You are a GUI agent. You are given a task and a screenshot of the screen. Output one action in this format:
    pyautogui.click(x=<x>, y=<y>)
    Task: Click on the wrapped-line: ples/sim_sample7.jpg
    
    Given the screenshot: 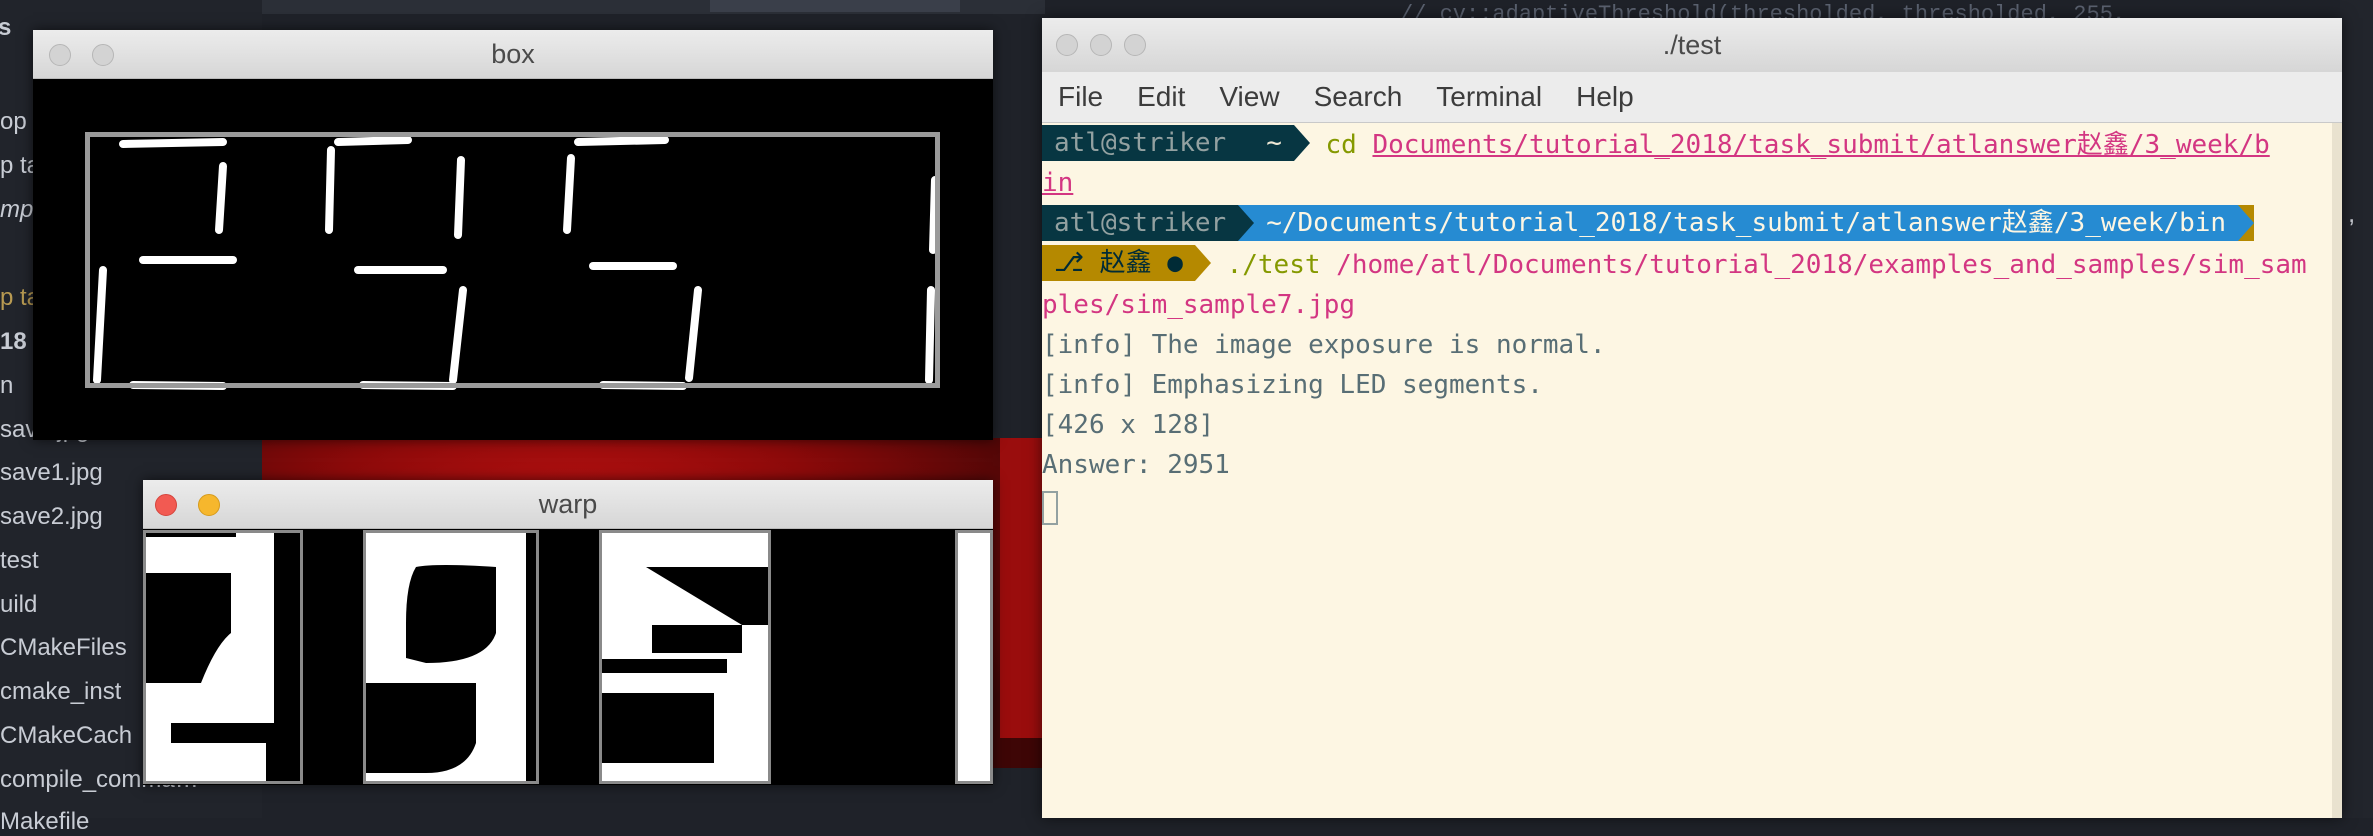 What is the action you would take?
    pyautogui.click(x=1198, y=305)
    